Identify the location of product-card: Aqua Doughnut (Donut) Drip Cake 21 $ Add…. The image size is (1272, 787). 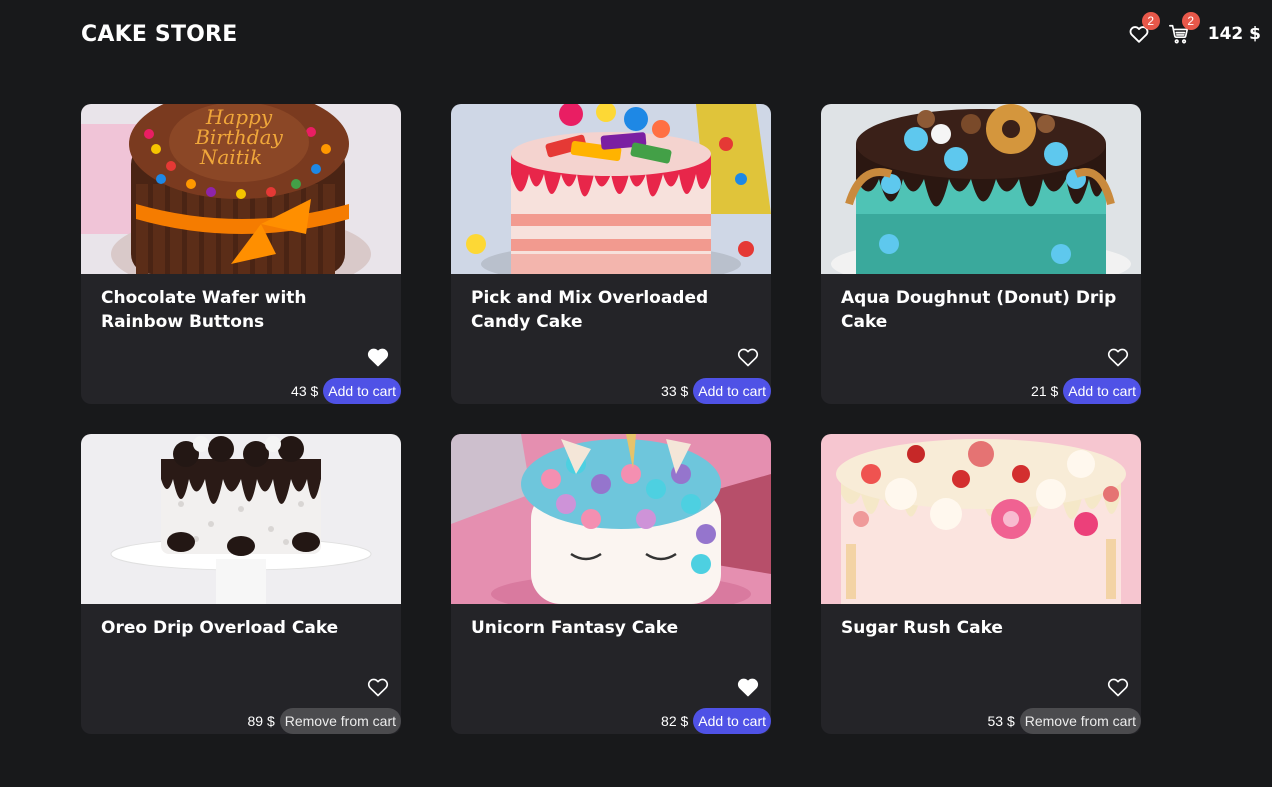
(981, 254).